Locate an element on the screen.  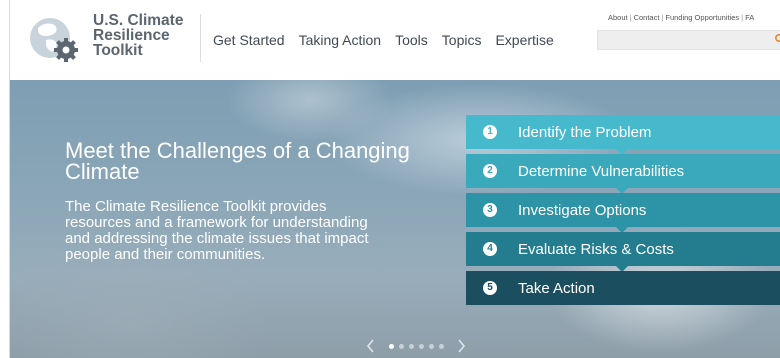
nav-get-started: Get Started is located at coordinates (249, 40).